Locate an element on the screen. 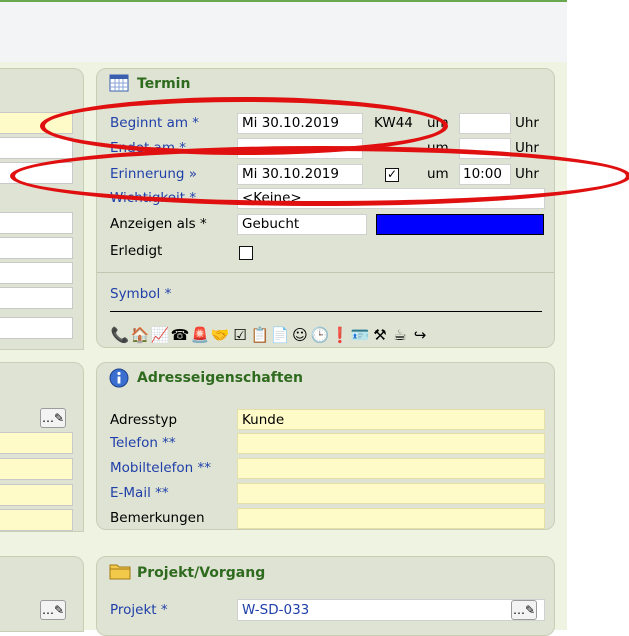 Image resolution: width=629 pixels, height=636 pixels. redo-arrow-icon: ↪ is located at coordinates (420, 335).